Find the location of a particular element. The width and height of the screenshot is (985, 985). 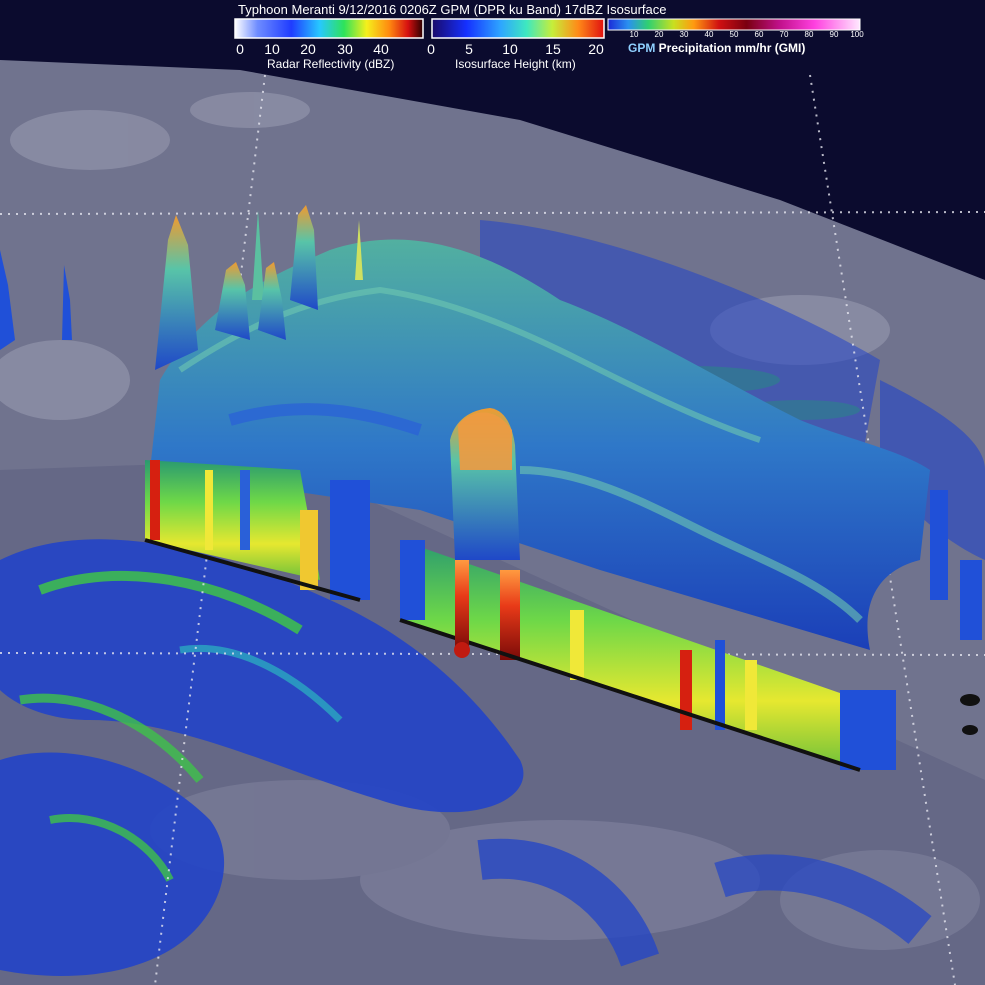

precip-tick: 30 is located at coordinates (684, 34).